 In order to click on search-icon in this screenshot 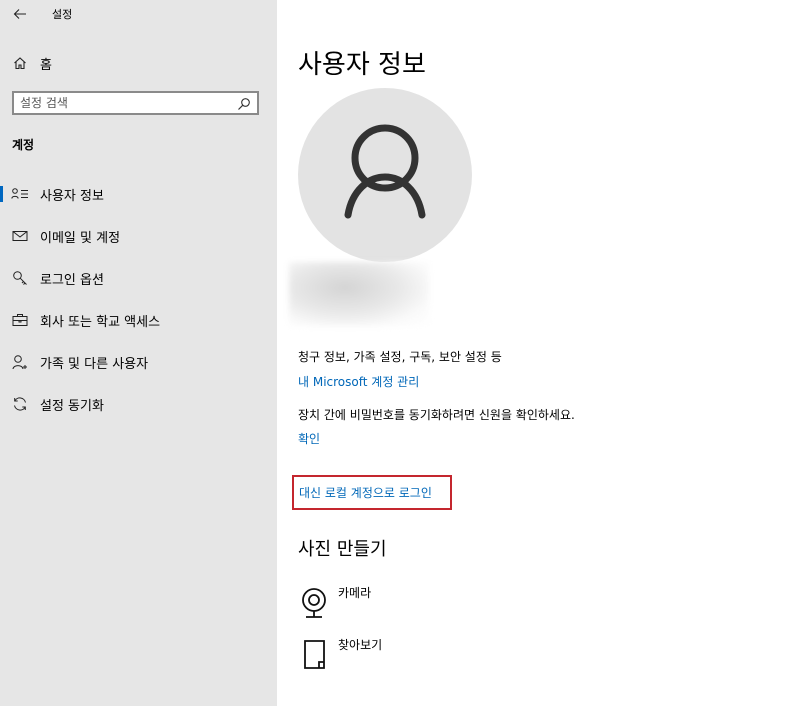, I will do `click(244, 103)`.